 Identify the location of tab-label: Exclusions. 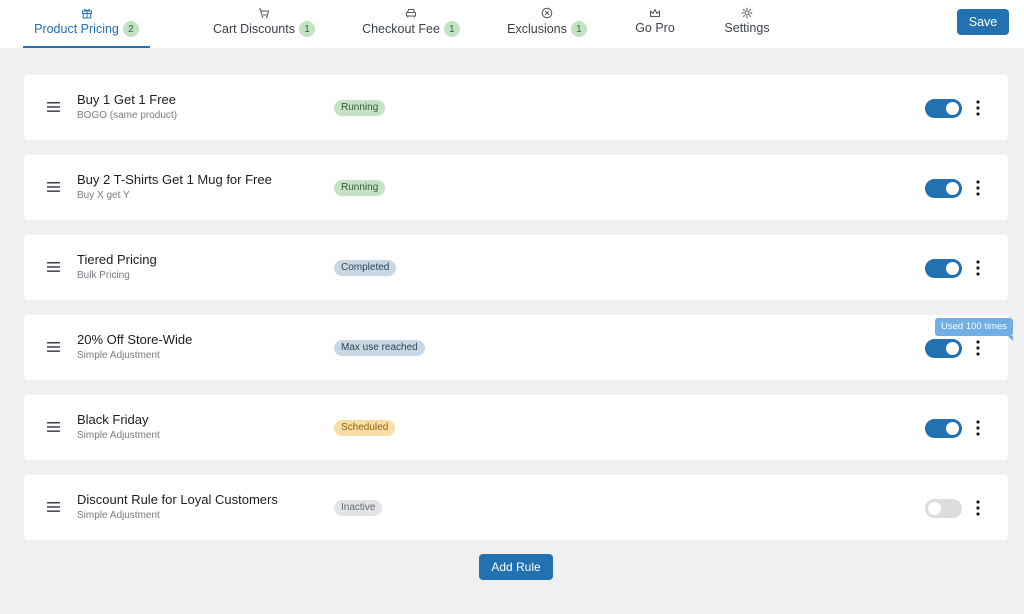
(537, 29).